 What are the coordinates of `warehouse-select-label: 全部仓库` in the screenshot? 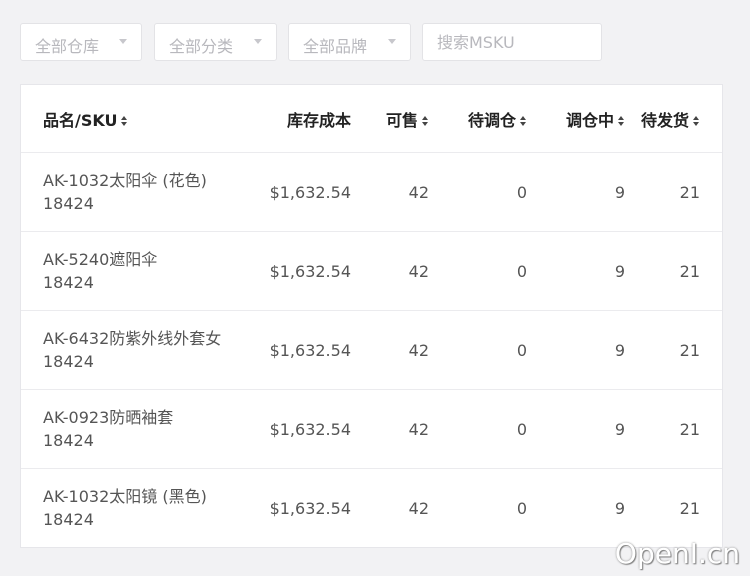 It's located at (67, 46).